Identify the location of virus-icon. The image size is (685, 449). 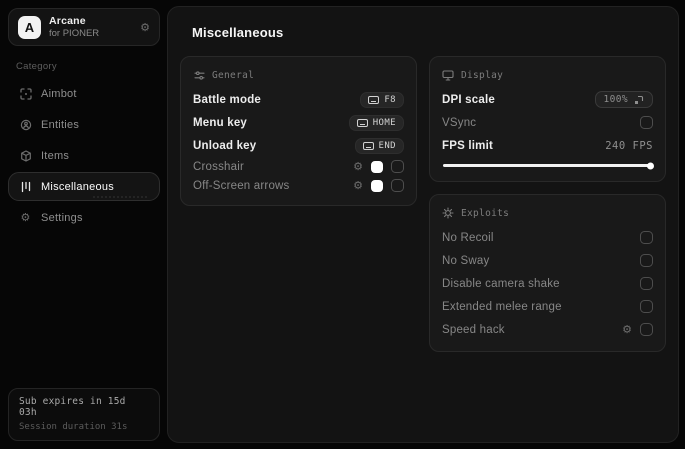
(448, 213).